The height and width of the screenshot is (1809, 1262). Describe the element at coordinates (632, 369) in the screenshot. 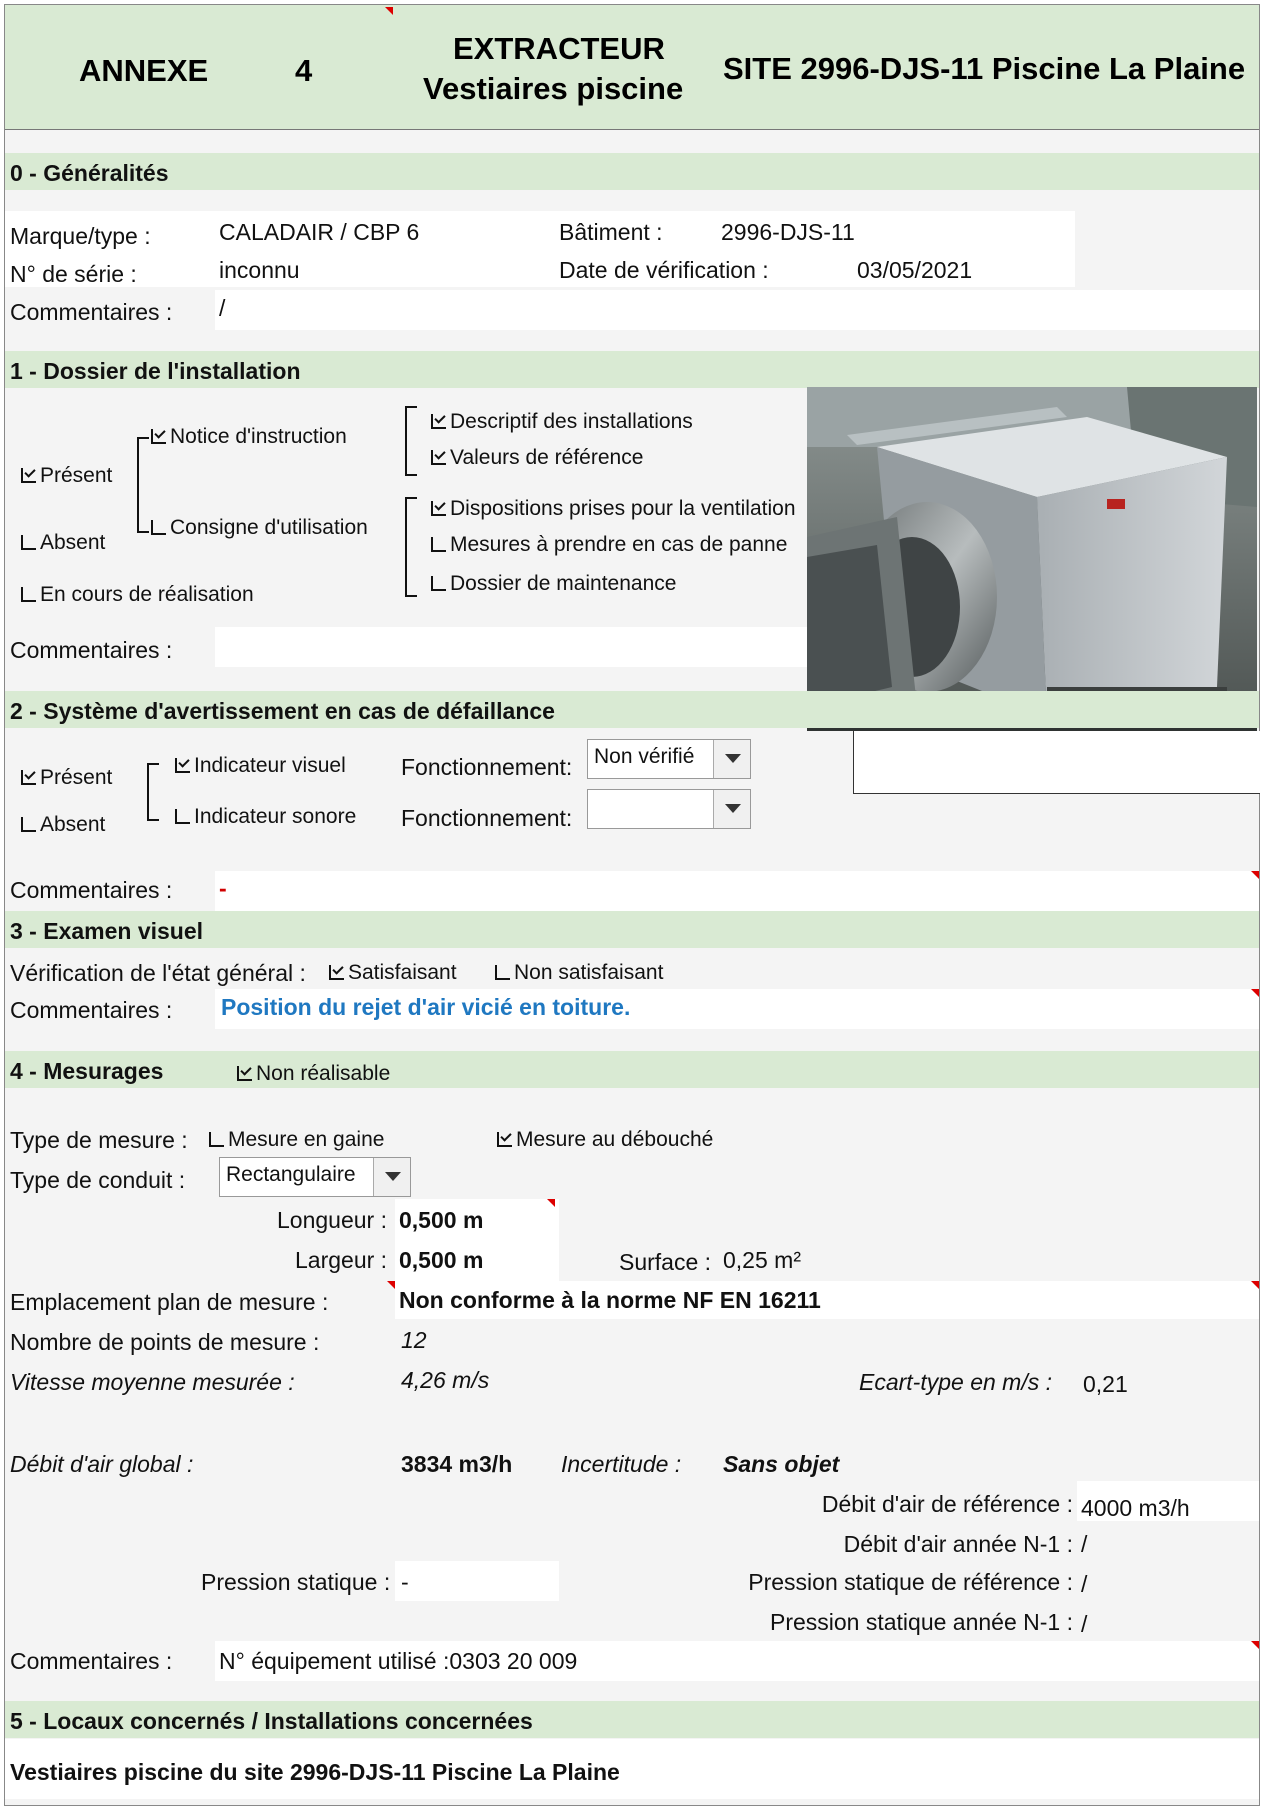

I see `section-1-header: 1 - Dossier de l'installation` at that location.